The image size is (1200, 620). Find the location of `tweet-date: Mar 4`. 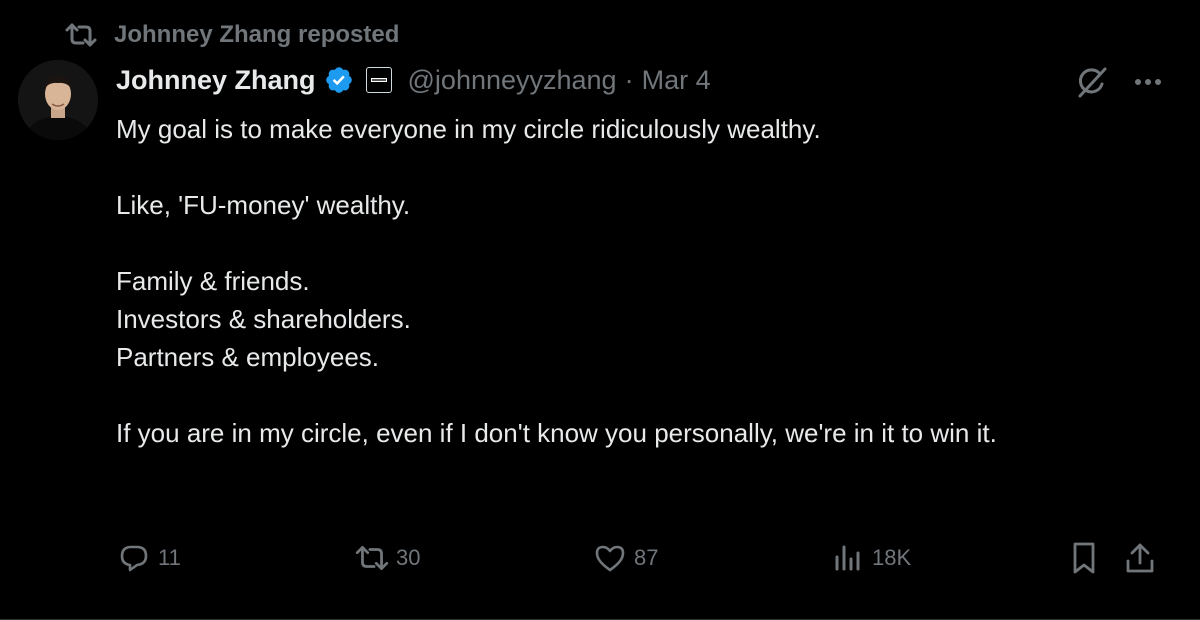

tweet-date: Mar 4 is located at coordinates (676, 80).